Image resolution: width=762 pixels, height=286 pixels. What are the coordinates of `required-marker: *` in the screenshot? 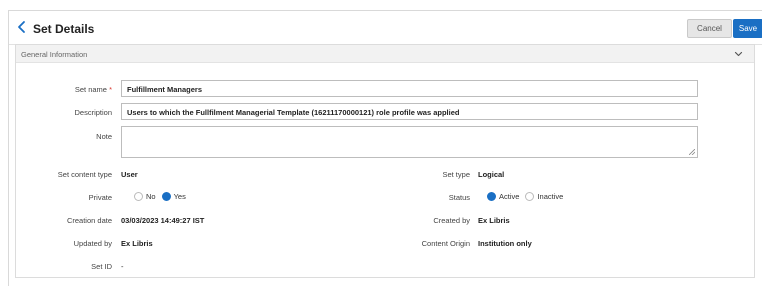 It's located at (110, 89).